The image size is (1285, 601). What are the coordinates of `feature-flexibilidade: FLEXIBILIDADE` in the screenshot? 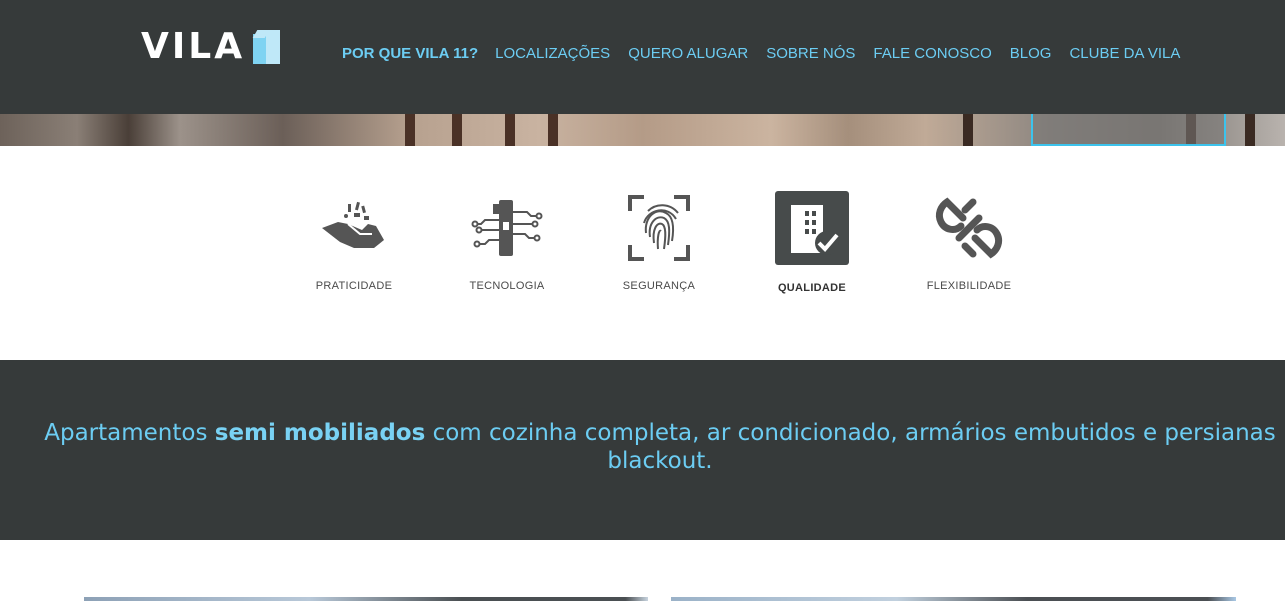 It's located at (969, 241).